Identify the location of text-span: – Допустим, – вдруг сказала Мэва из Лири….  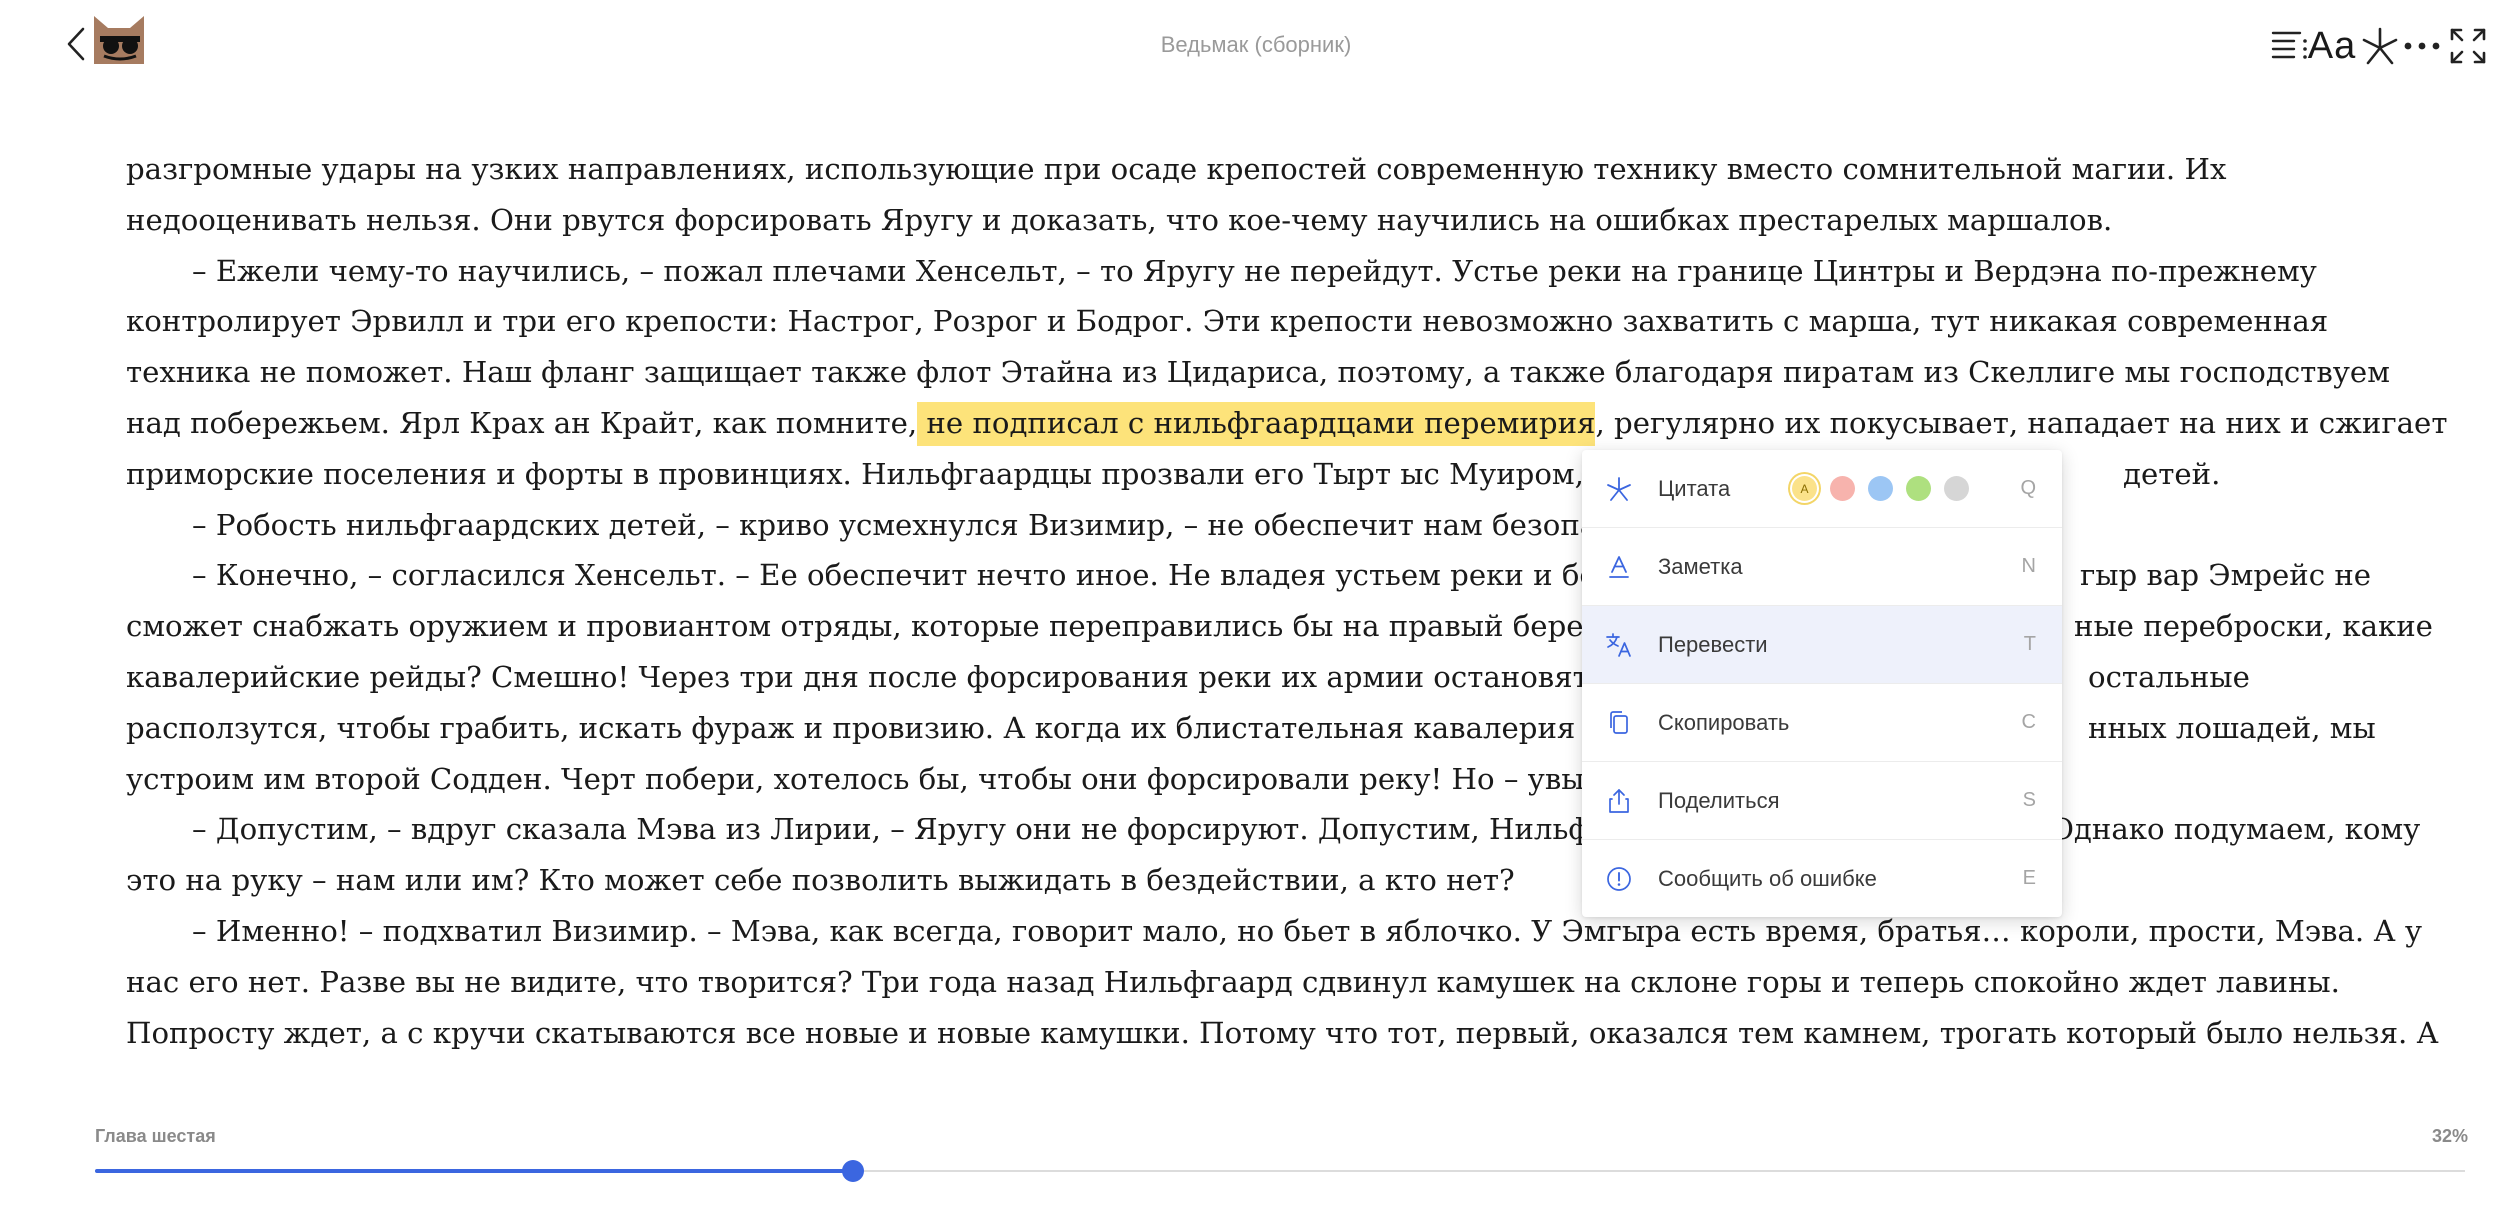
(899, 829).